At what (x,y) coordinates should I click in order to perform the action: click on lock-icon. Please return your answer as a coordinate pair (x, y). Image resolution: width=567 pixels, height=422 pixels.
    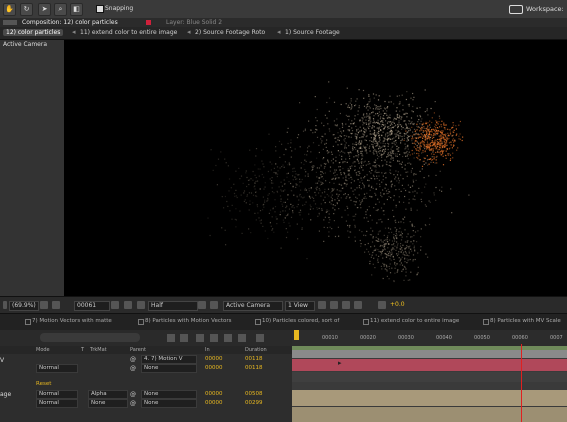
    Looking at the image, I should click on (148, 22).